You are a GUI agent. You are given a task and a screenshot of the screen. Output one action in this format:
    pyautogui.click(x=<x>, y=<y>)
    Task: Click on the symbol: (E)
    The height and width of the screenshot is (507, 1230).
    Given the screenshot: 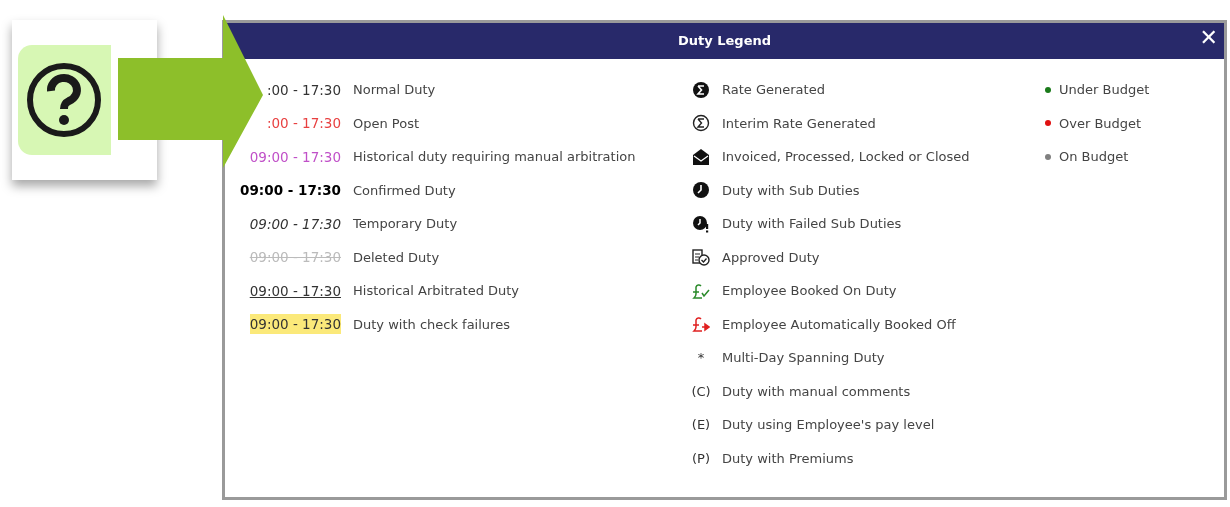 What is the action you would take?
    pyautogui.click(x=701, y=425)
    